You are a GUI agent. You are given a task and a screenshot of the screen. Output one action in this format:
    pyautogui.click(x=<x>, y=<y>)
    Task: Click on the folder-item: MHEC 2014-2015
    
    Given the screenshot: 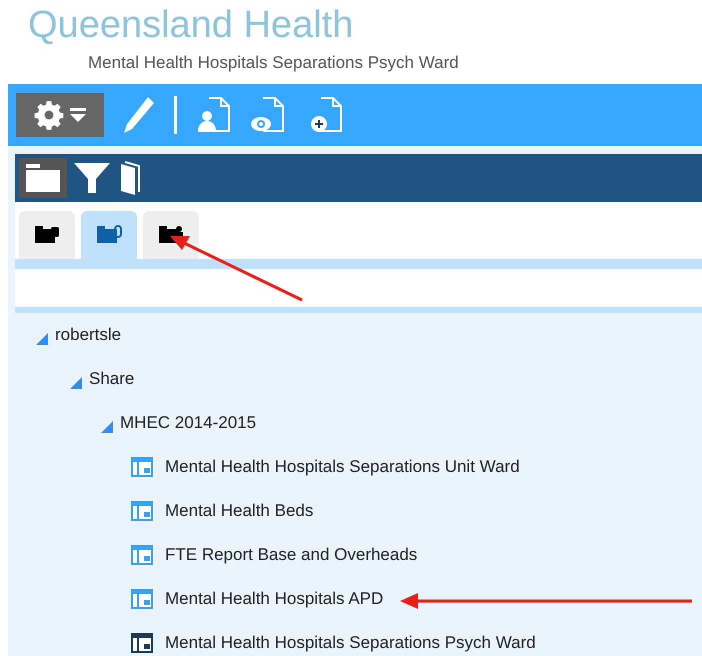 What is the action you would take?
    pyautogui.click(x=188, y=423)
    